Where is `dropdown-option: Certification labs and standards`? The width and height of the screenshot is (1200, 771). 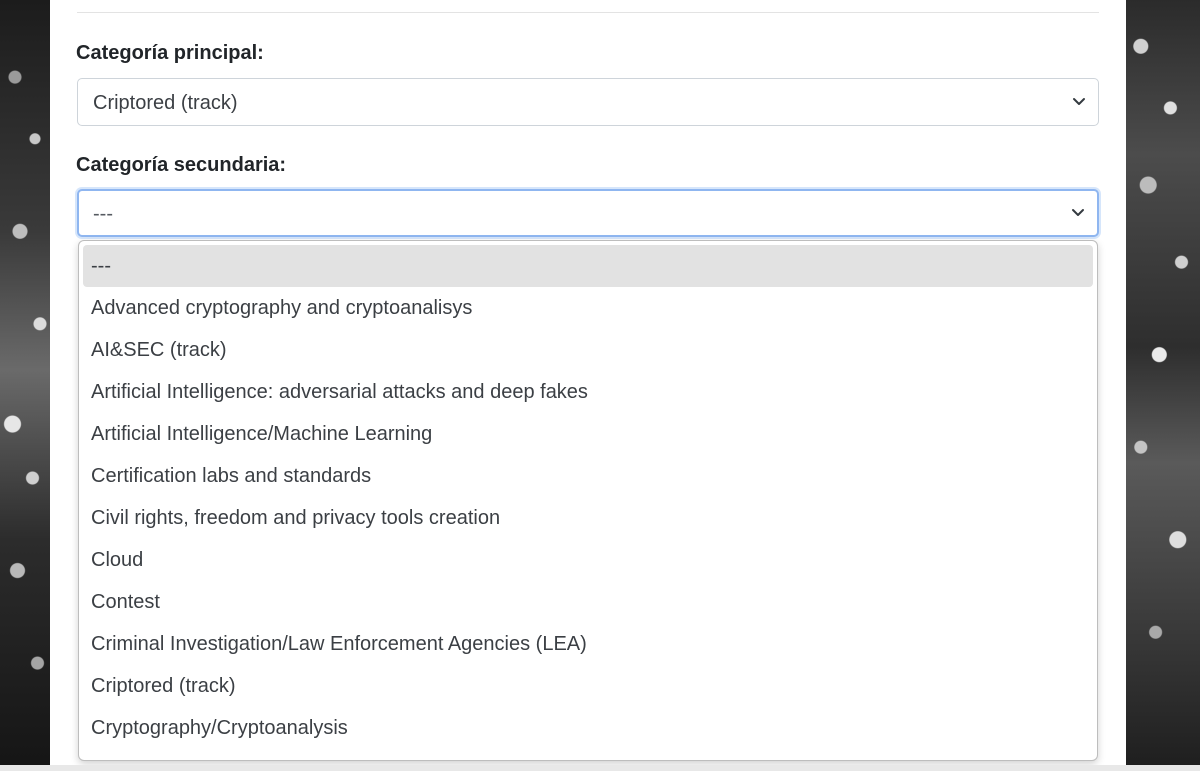
dropdown-option: Certification labs and standards is located at coordinates (588, 476).